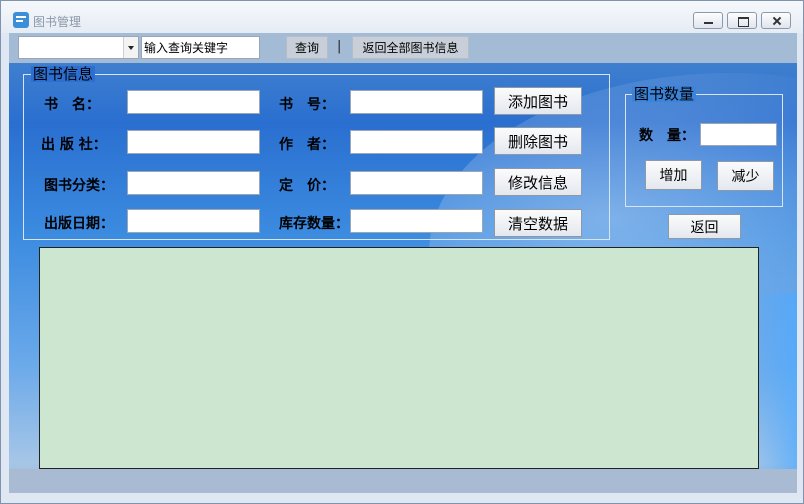 The width and height of the screenshot is (804, 504). I want to click on book-name-label: 书 名：, so click(72, 105).